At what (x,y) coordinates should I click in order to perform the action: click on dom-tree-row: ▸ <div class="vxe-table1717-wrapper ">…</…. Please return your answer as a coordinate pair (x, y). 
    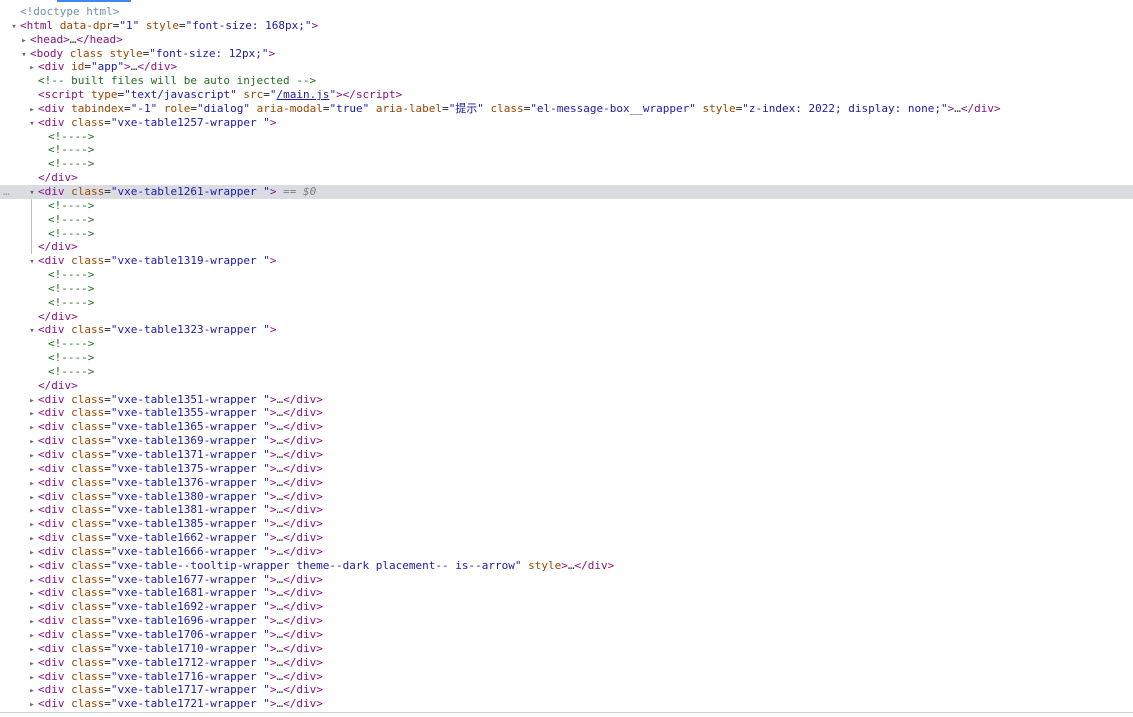
    Looking at the image, I should click on (566, 690).